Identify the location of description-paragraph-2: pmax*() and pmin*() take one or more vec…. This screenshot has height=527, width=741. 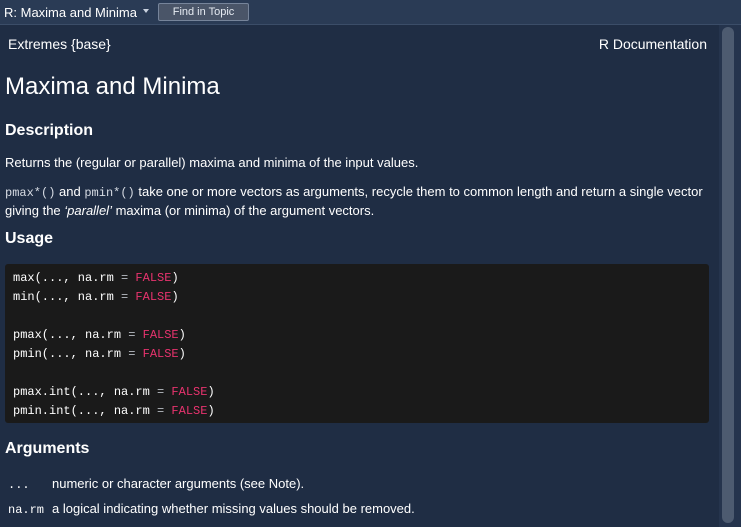
(355, 201).